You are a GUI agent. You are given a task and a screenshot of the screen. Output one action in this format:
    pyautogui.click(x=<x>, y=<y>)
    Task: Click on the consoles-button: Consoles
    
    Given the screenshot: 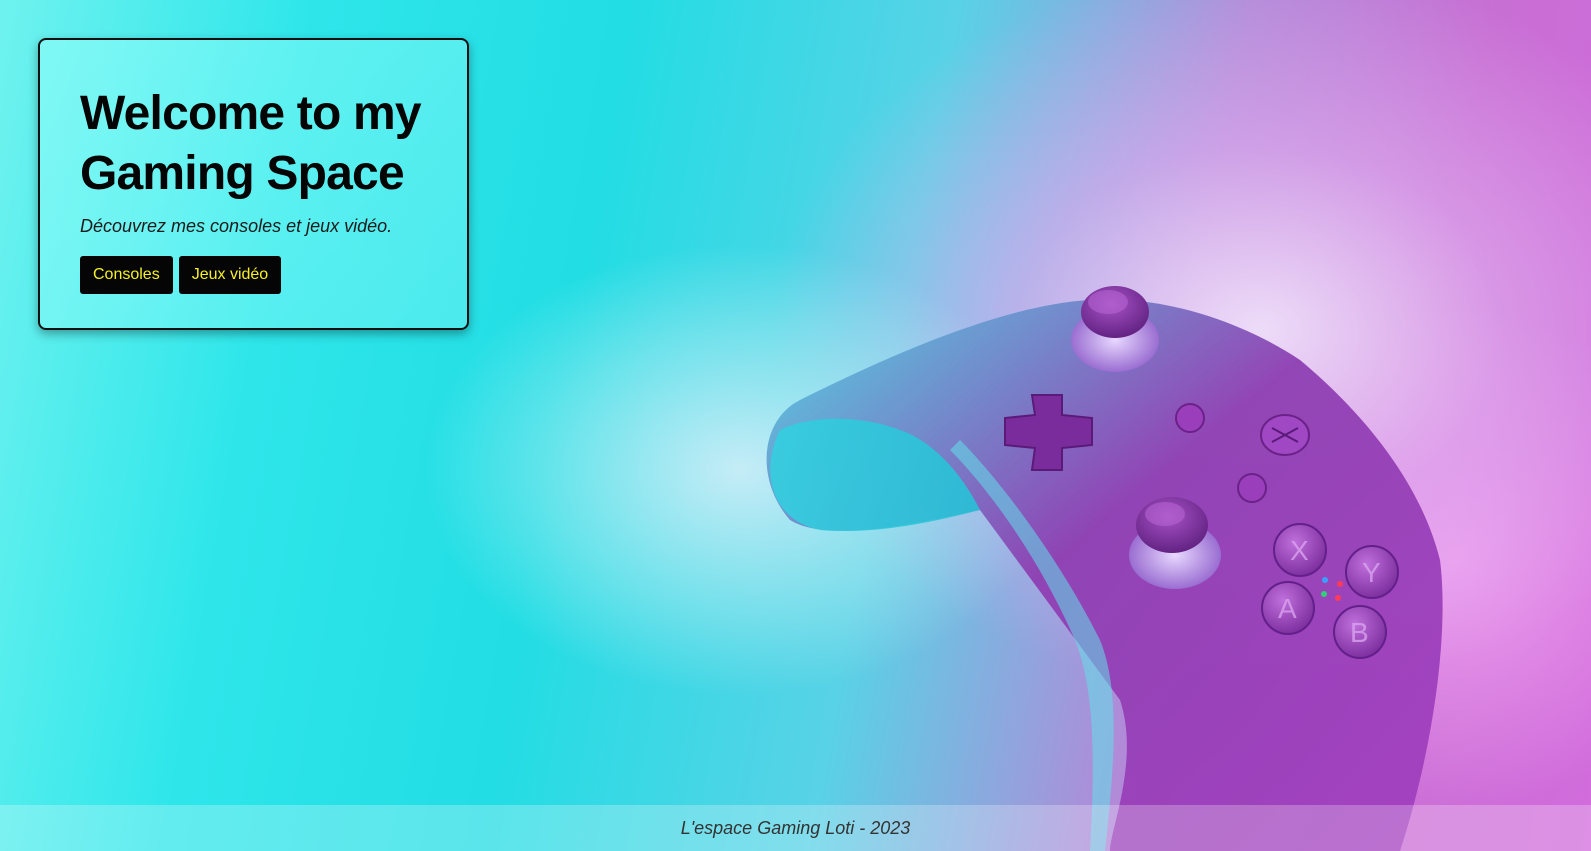 What is the action you would take?
    pyautogui.click(x=126, y=275)
    